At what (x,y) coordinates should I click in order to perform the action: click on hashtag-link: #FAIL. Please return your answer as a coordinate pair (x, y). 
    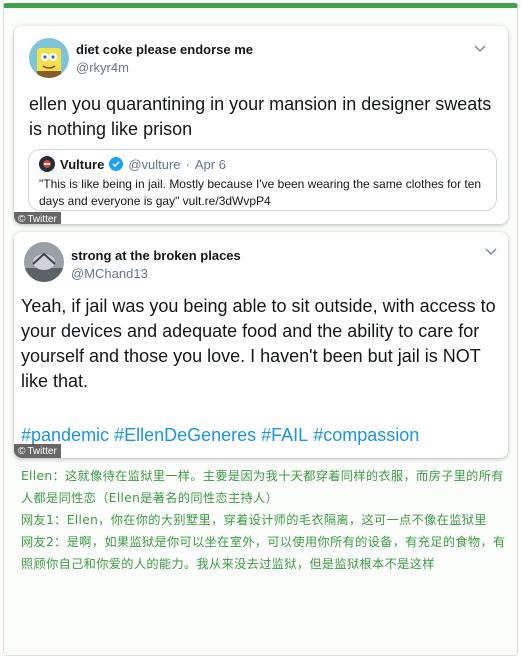
    Looking at the image, I should click on (284, 435).